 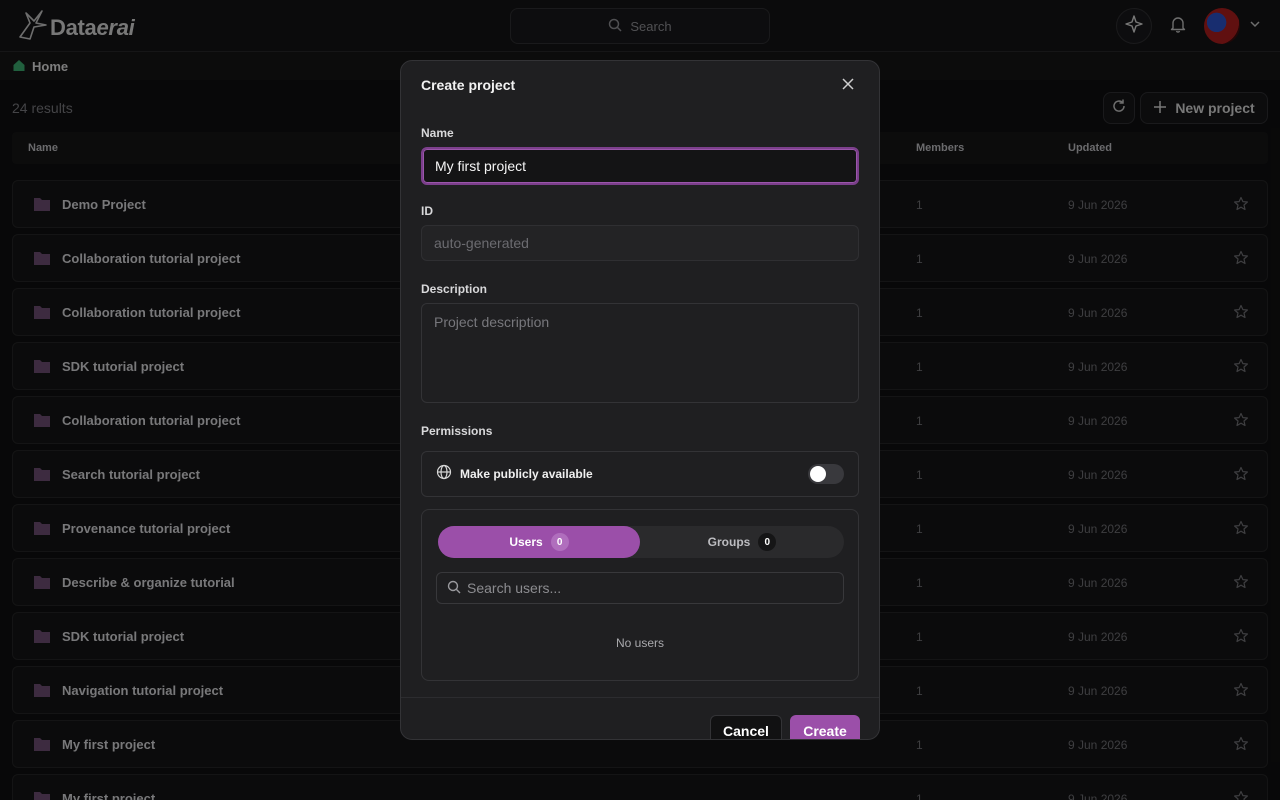 I want to click on toggle-knob, so click(x=818, y=474).